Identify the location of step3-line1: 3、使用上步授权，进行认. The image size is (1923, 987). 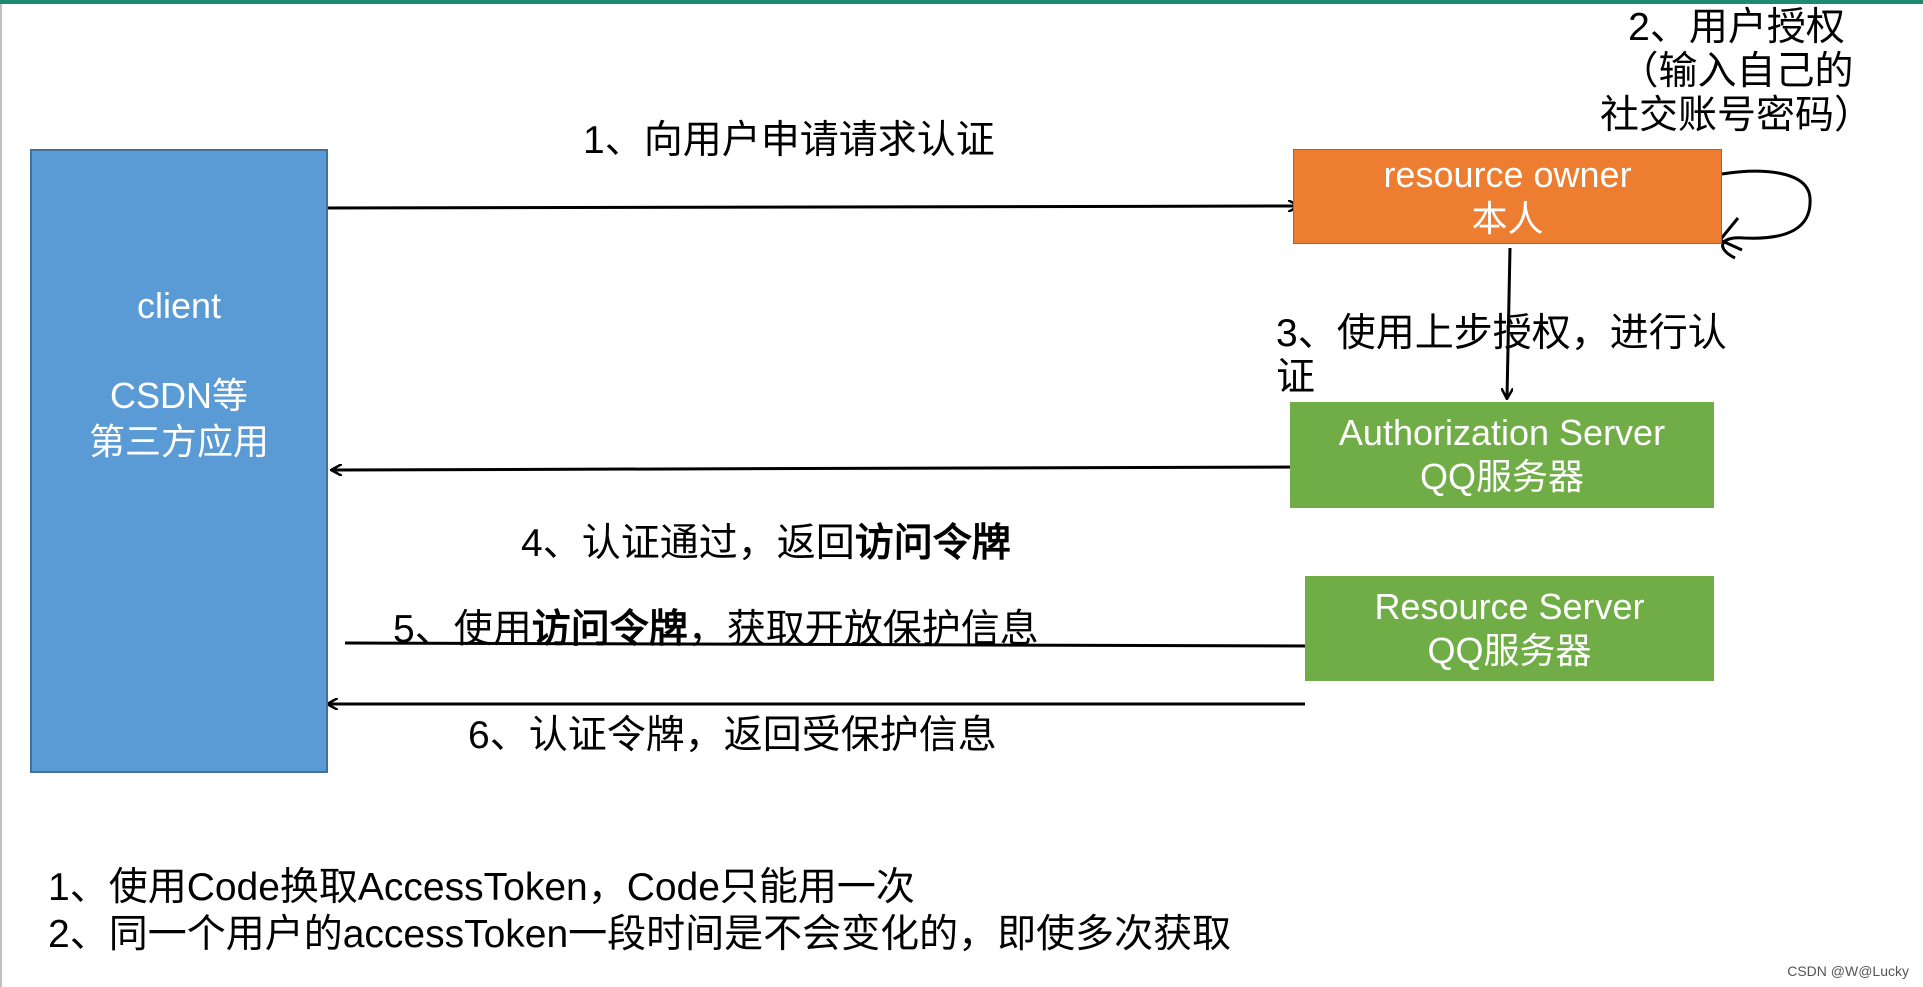
(1501, 333).